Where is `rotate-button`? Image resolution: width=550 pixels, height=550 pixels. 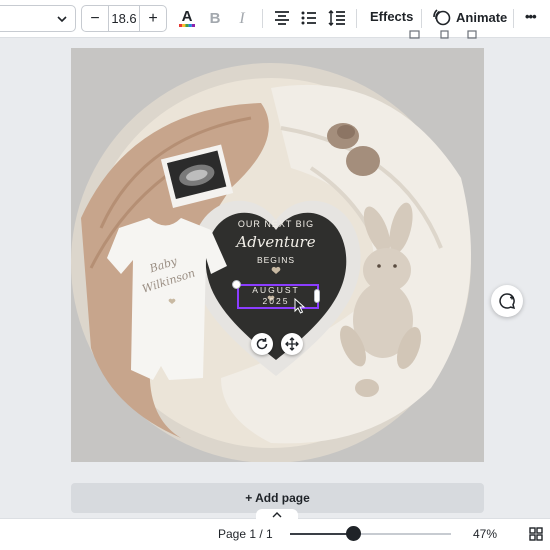 rotate-button is located at coordinates (262, 344).